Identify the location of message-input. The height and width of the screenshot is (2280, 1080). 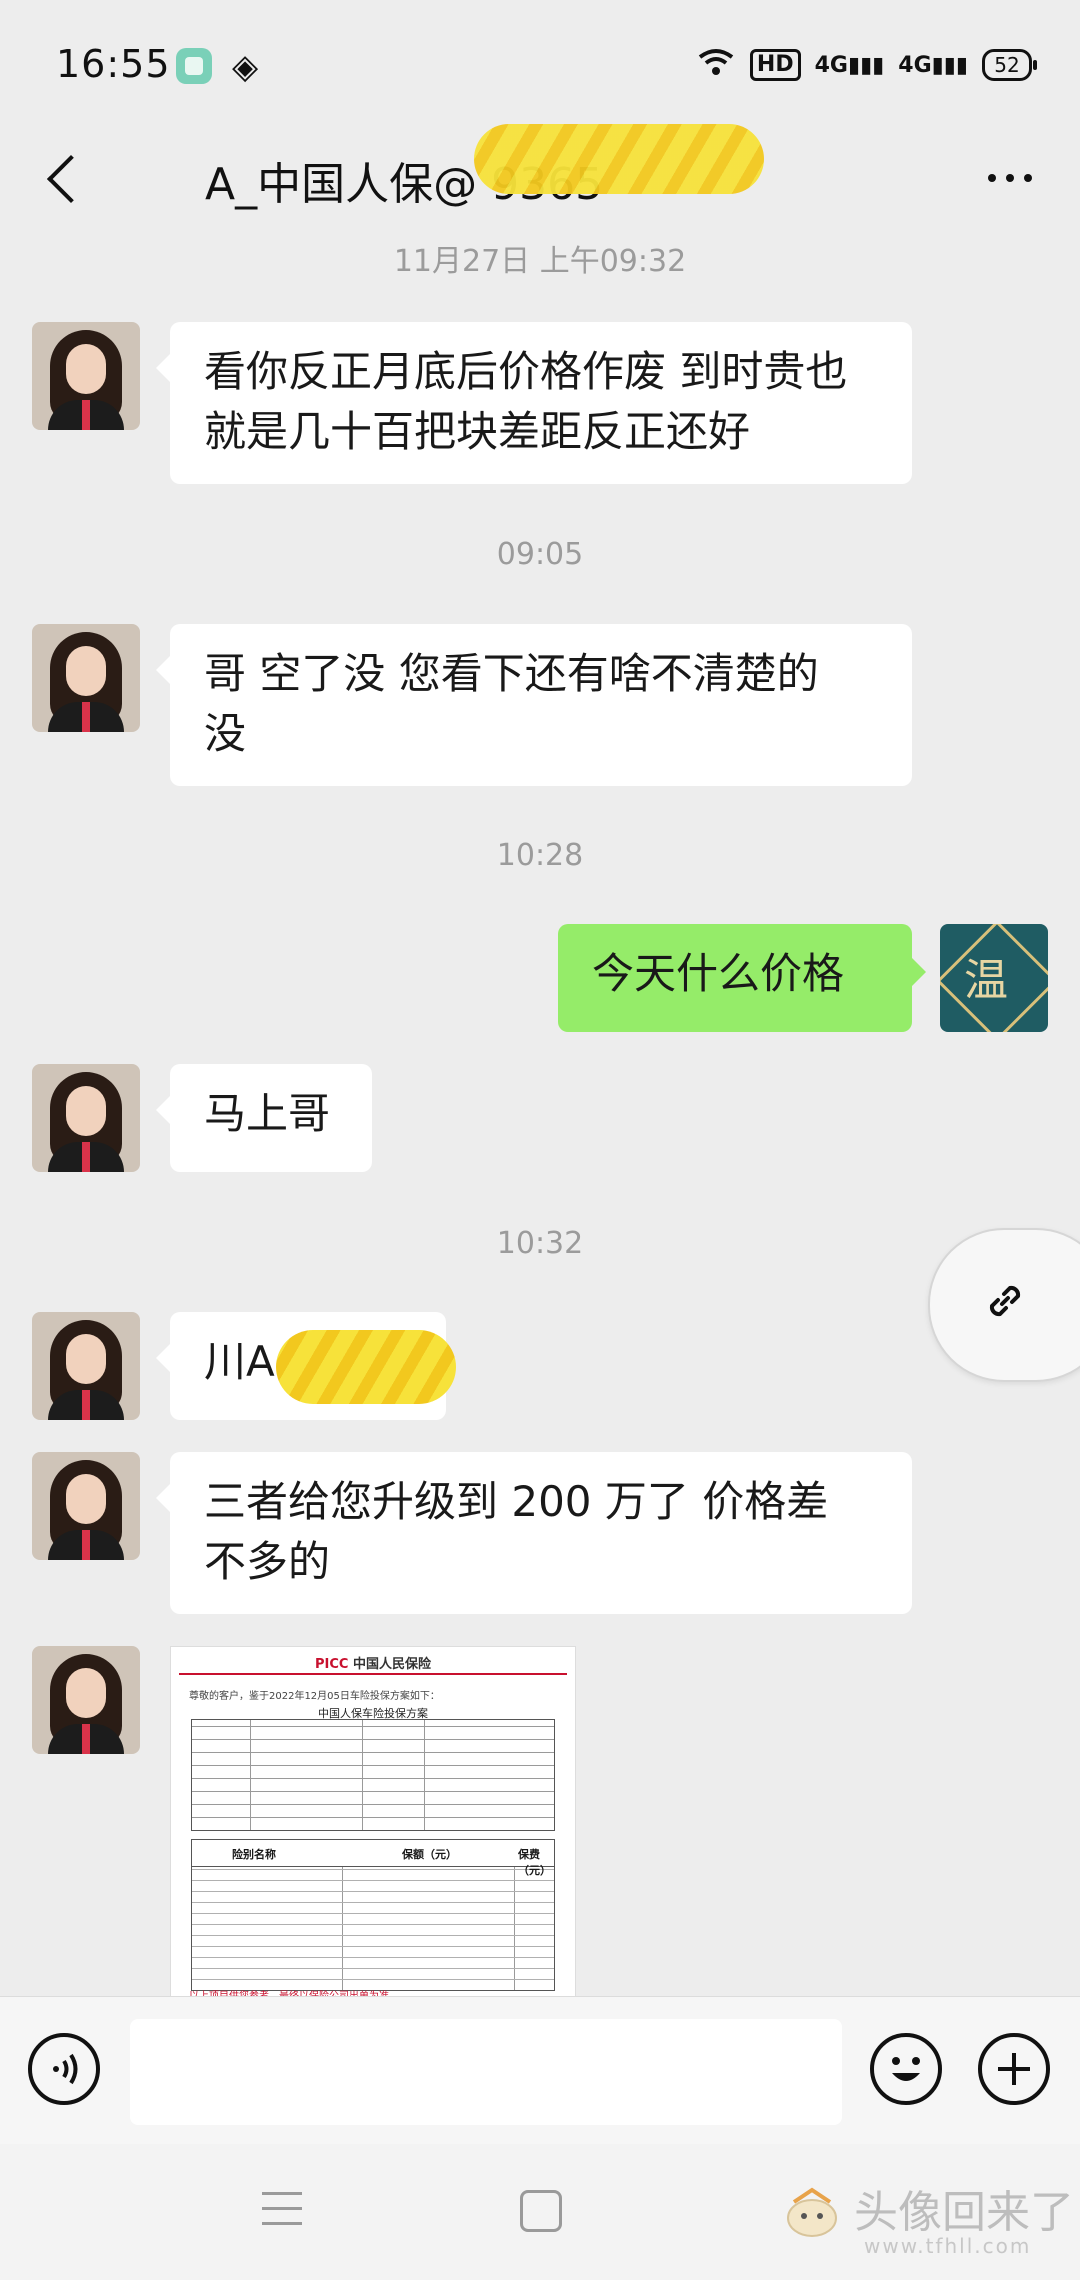
(486, 2072).